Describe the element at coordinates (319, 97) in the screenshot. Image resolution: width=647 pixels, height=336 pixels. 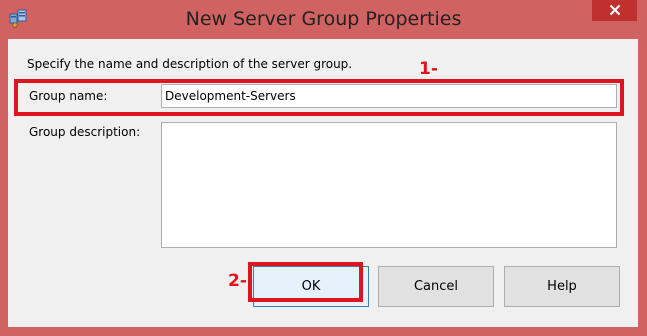
I see `annotation-box-group-name` at that location.